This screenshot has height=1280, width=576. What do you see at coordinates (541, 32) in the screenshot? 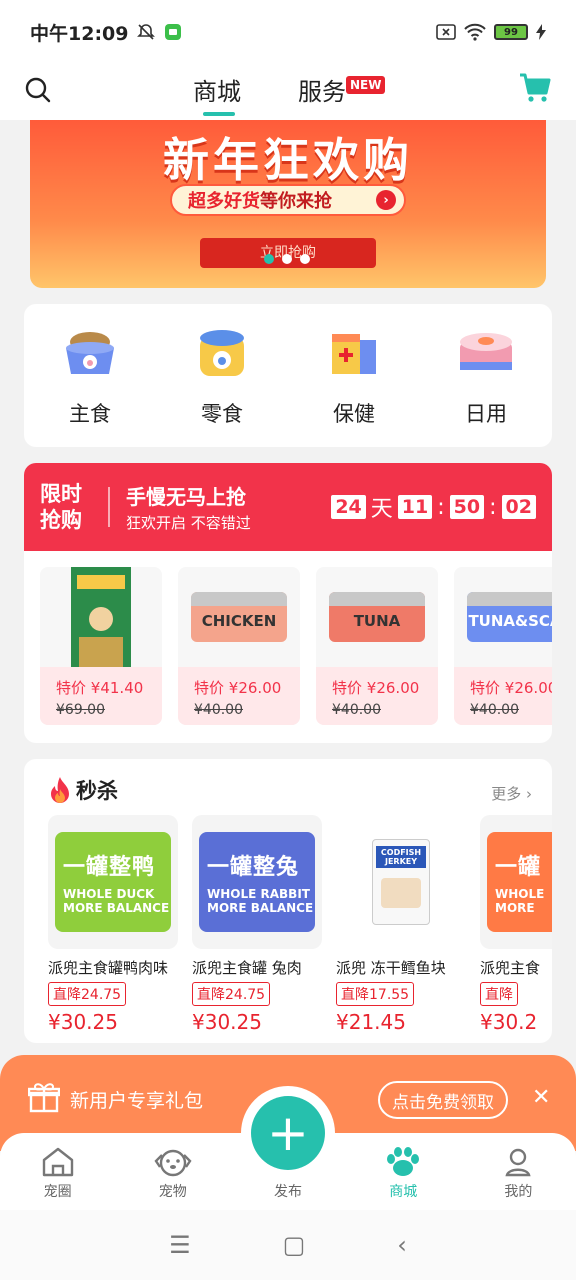
I see `charging-icon` at bounding box center [541, 32].